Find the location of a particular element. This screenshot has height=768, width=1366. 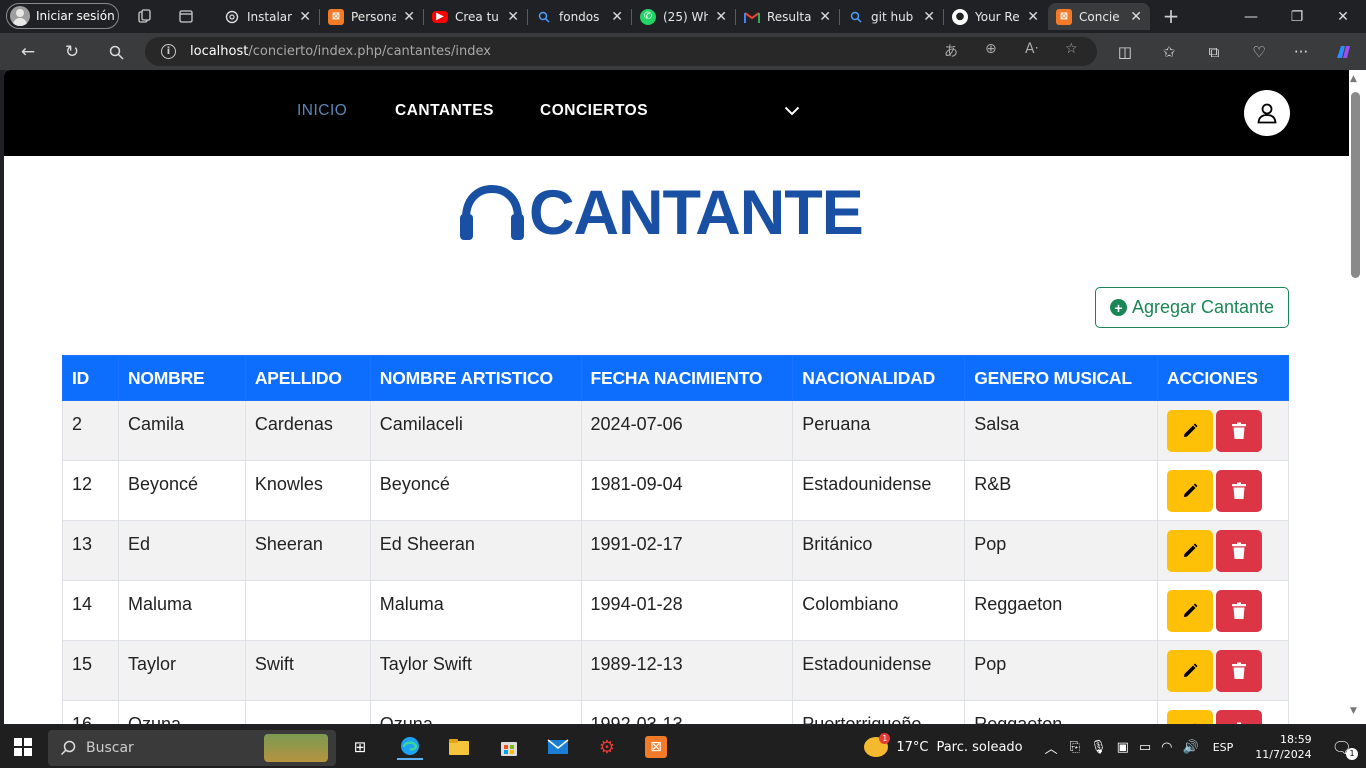

notifications-icon: 🗨 1 is located at coordinates (1345, 749).